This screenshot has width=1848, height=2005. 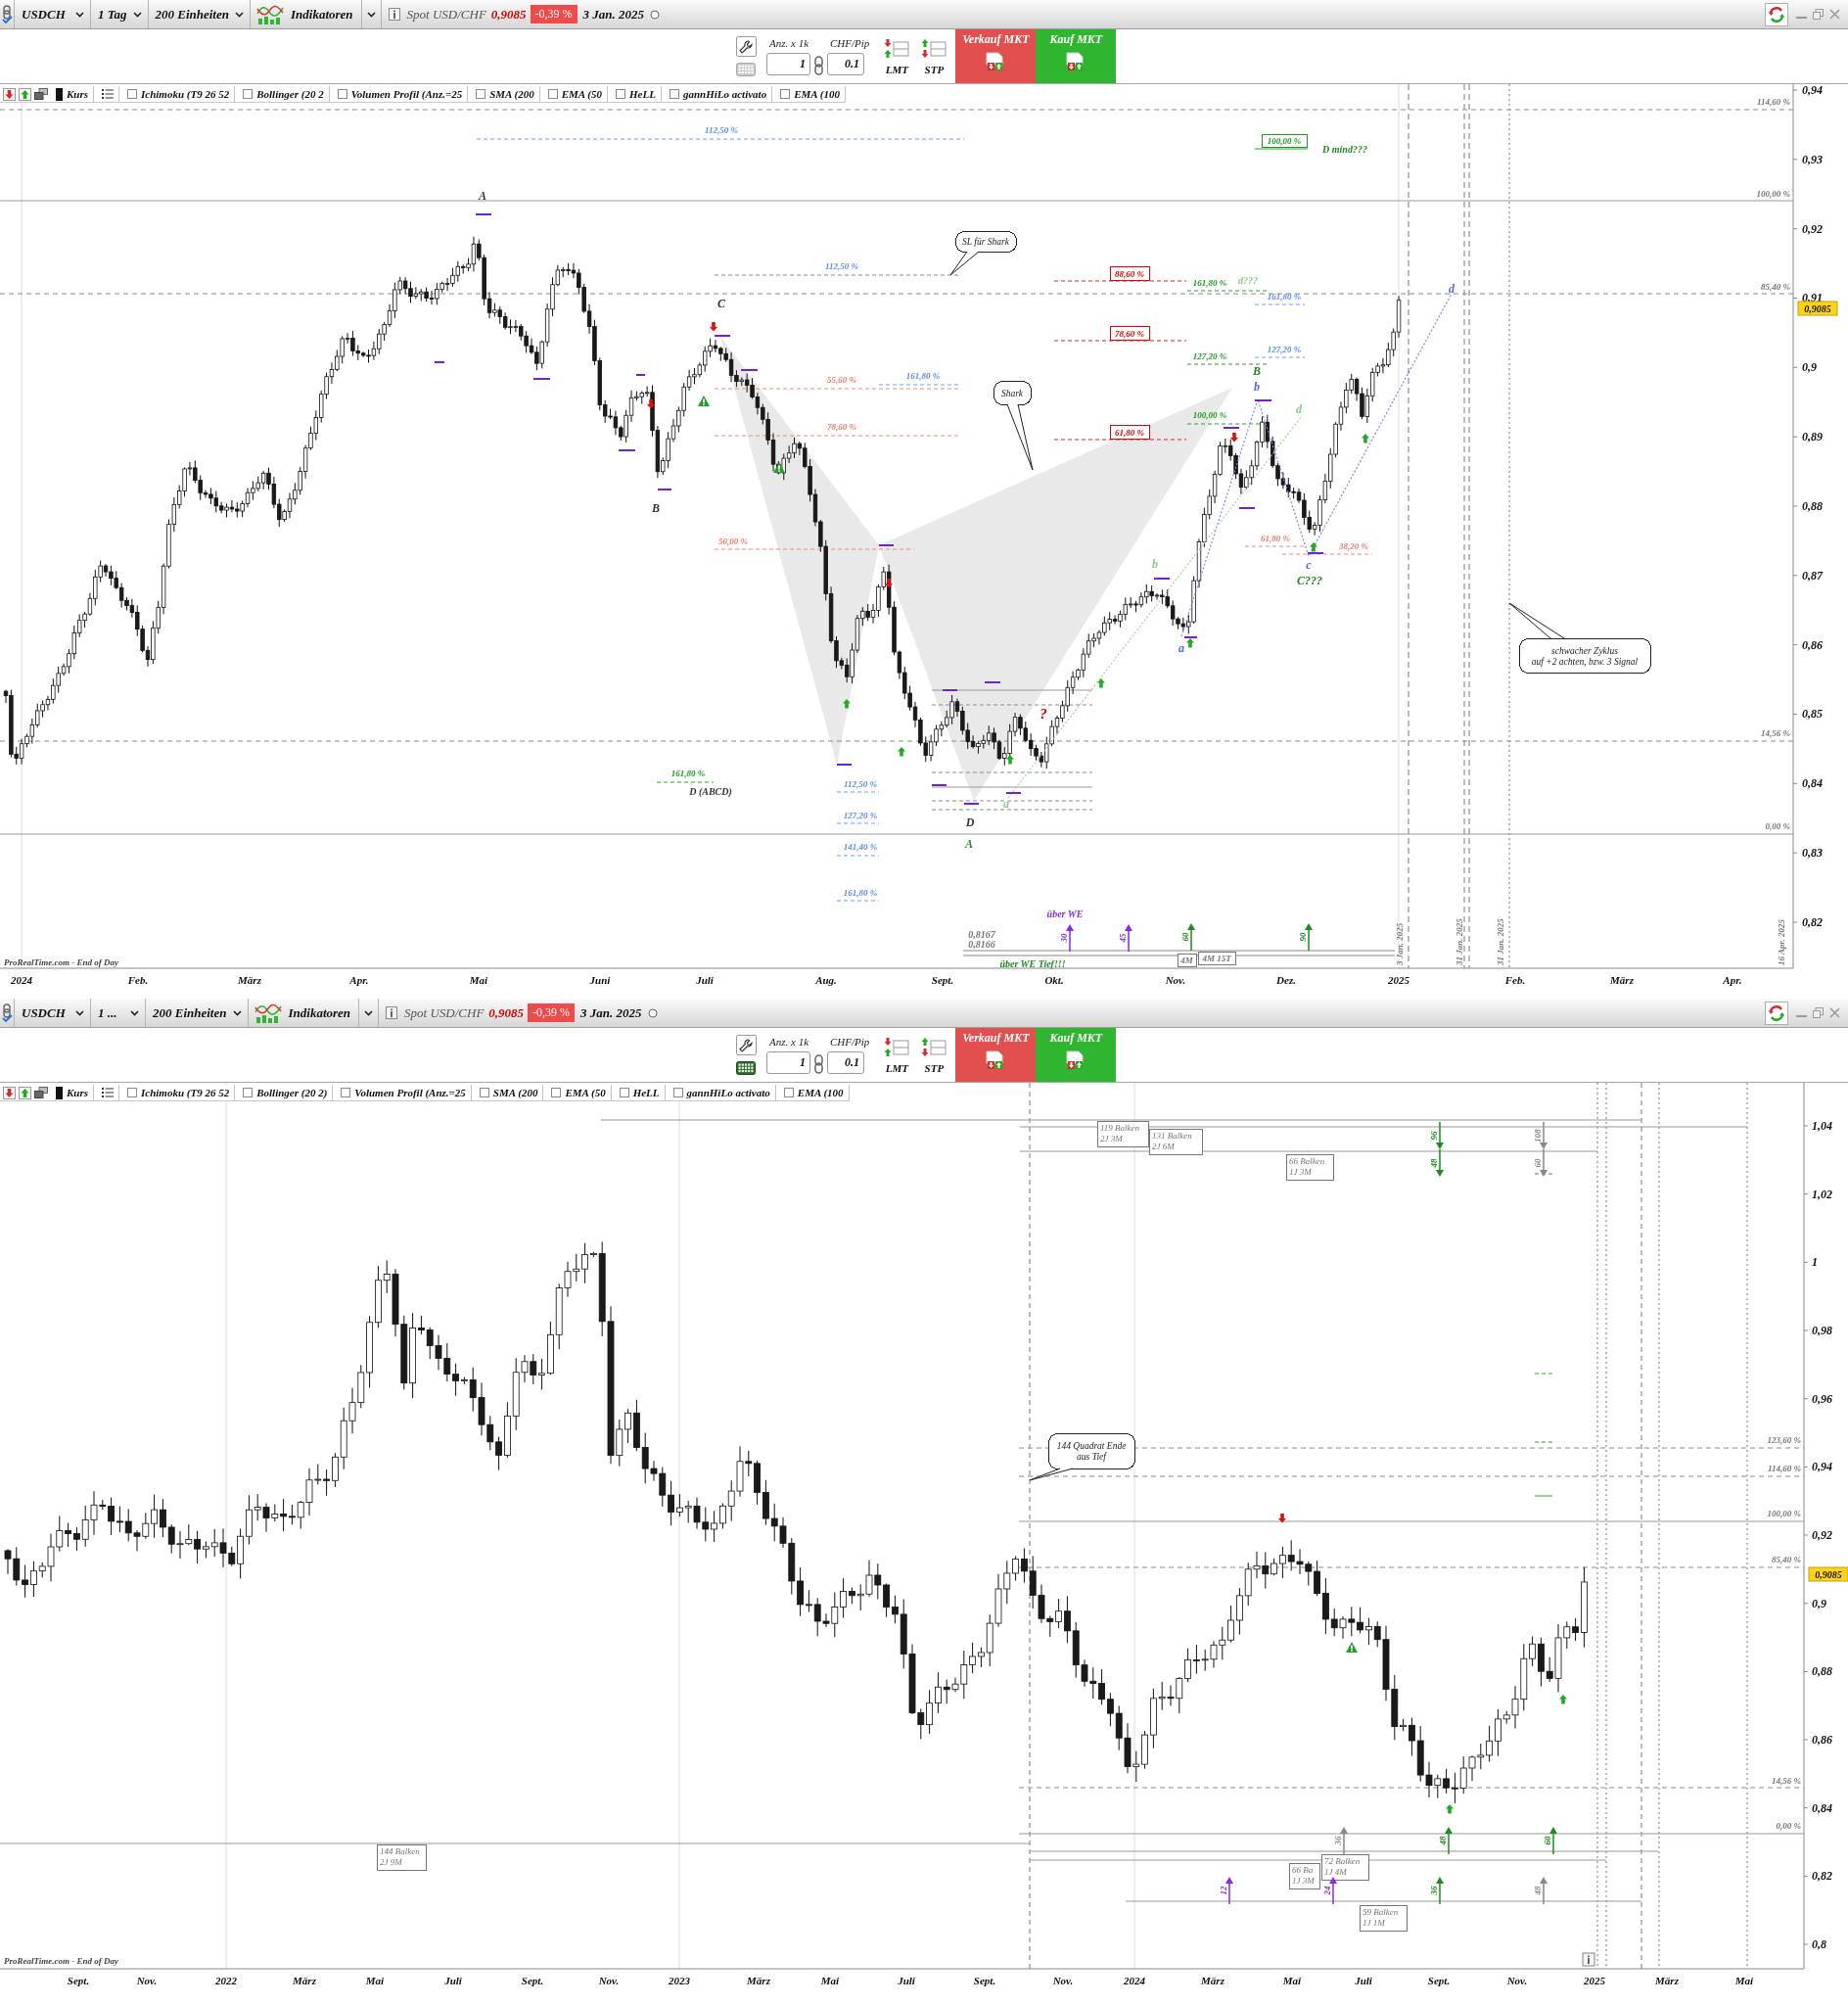 I want to click on cycle-count-label: 90, so click(x=1303, y=937).